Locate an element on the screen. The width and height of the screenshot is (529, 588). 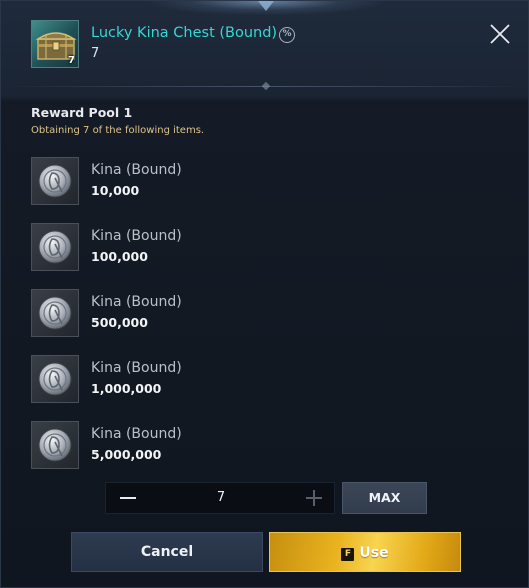
close-button is located at coordinates (500, 34).